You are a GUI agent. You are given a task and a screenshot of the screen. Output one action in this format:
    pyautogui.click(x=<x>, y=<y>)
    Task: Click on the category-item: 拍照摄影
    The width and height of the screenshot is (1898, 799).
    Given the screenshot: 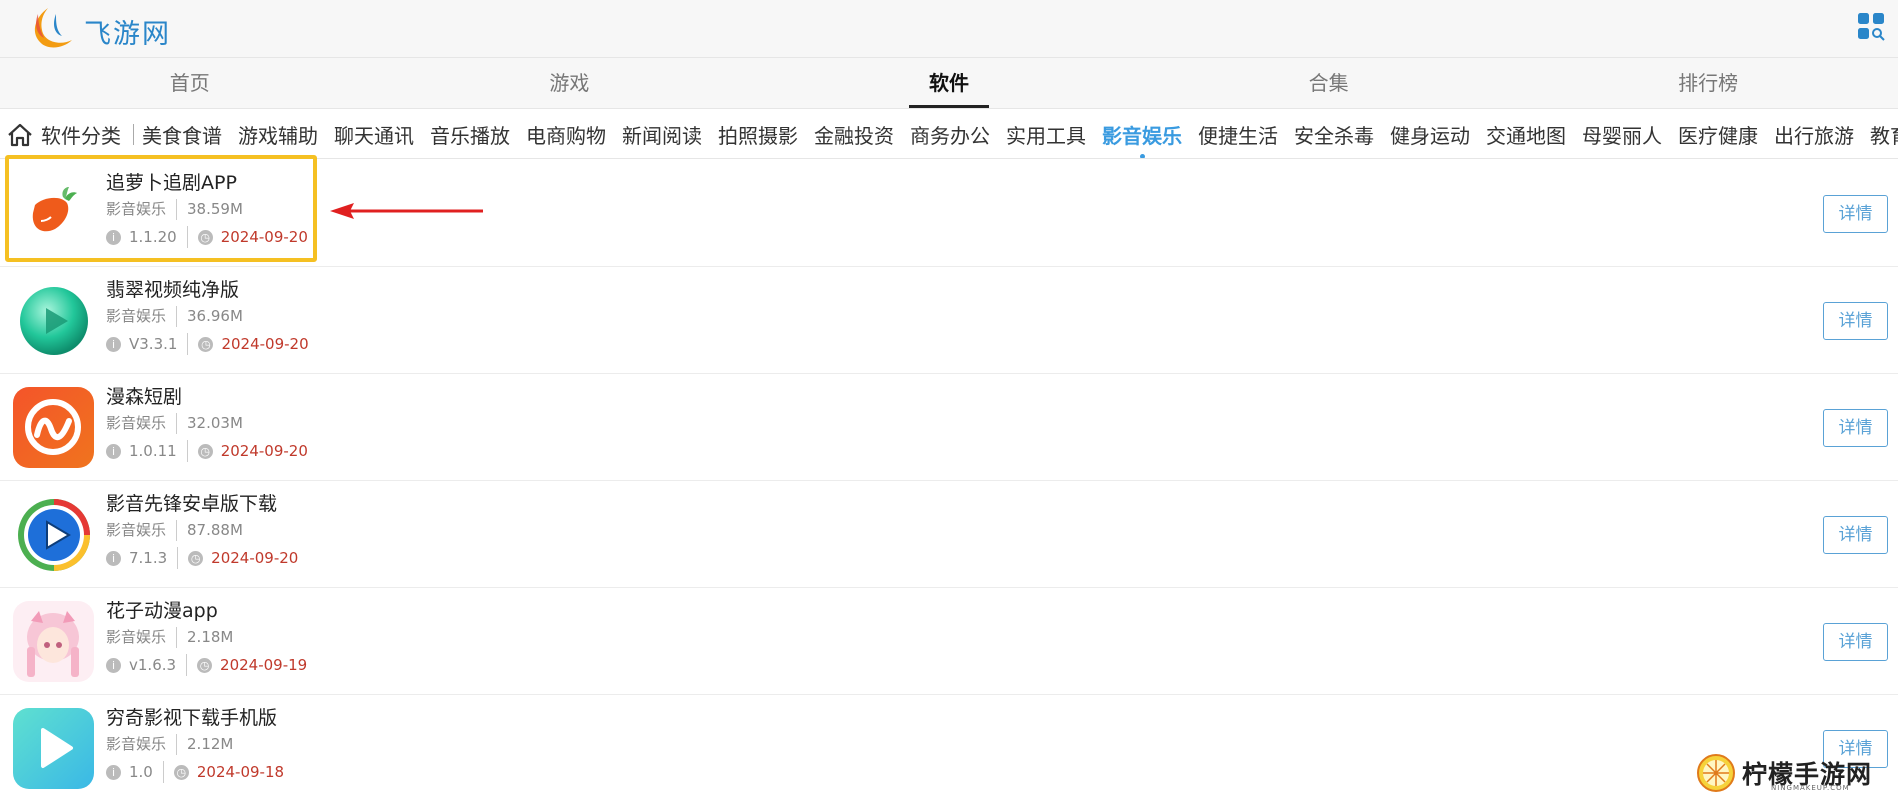 What is the action you would take?
    pyautogui.click(x=758, y=134)
    